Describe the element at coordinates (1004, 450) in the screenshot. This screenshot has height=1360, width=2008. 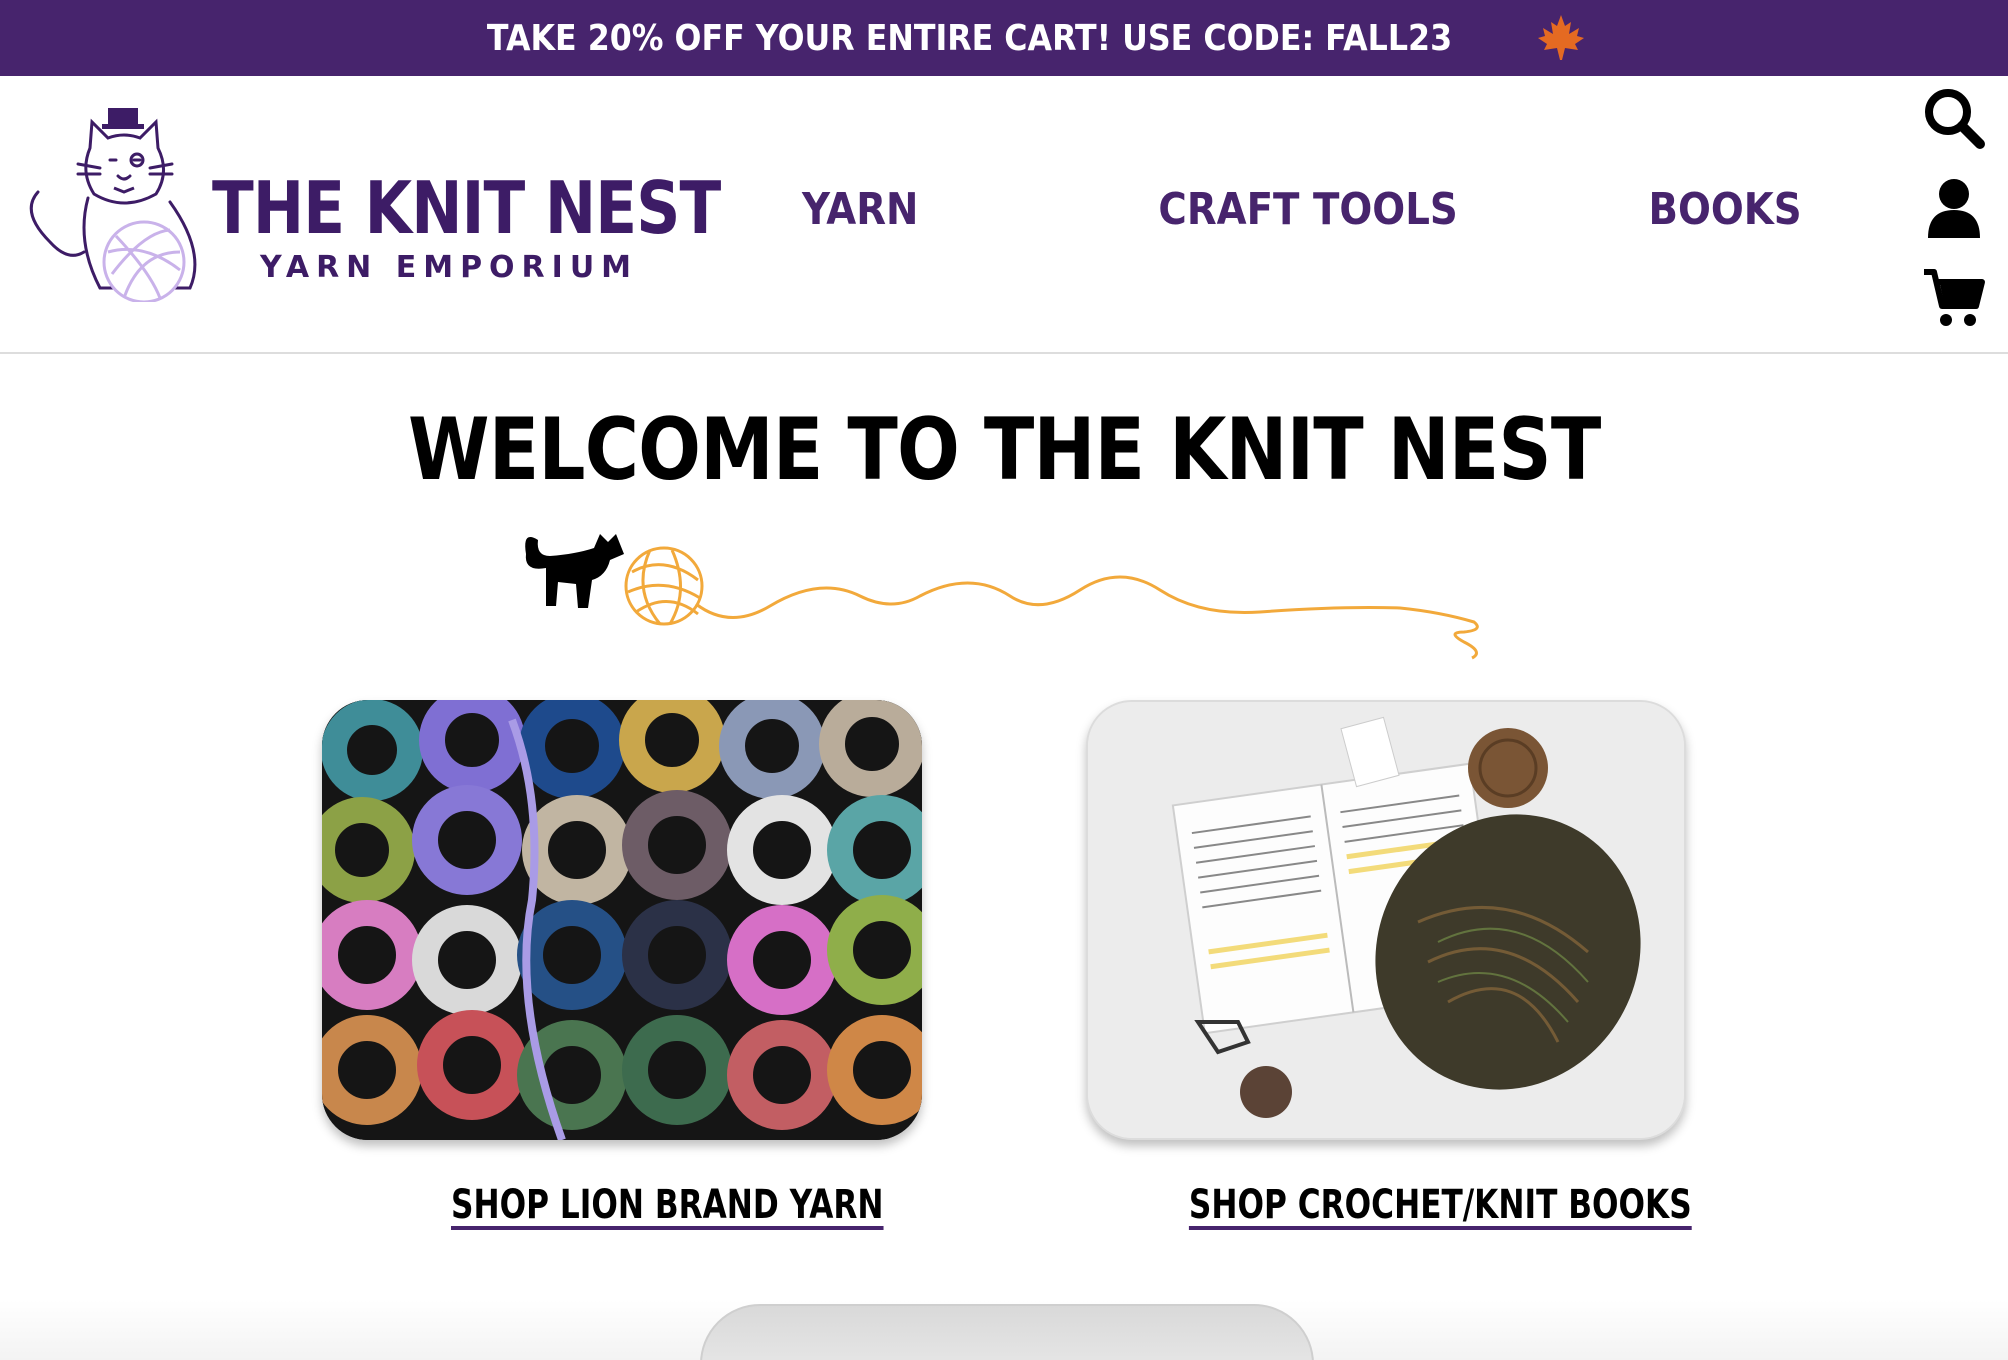
I see `welcome-heading: WELCOME TO THE KNIT NEST` at that location.